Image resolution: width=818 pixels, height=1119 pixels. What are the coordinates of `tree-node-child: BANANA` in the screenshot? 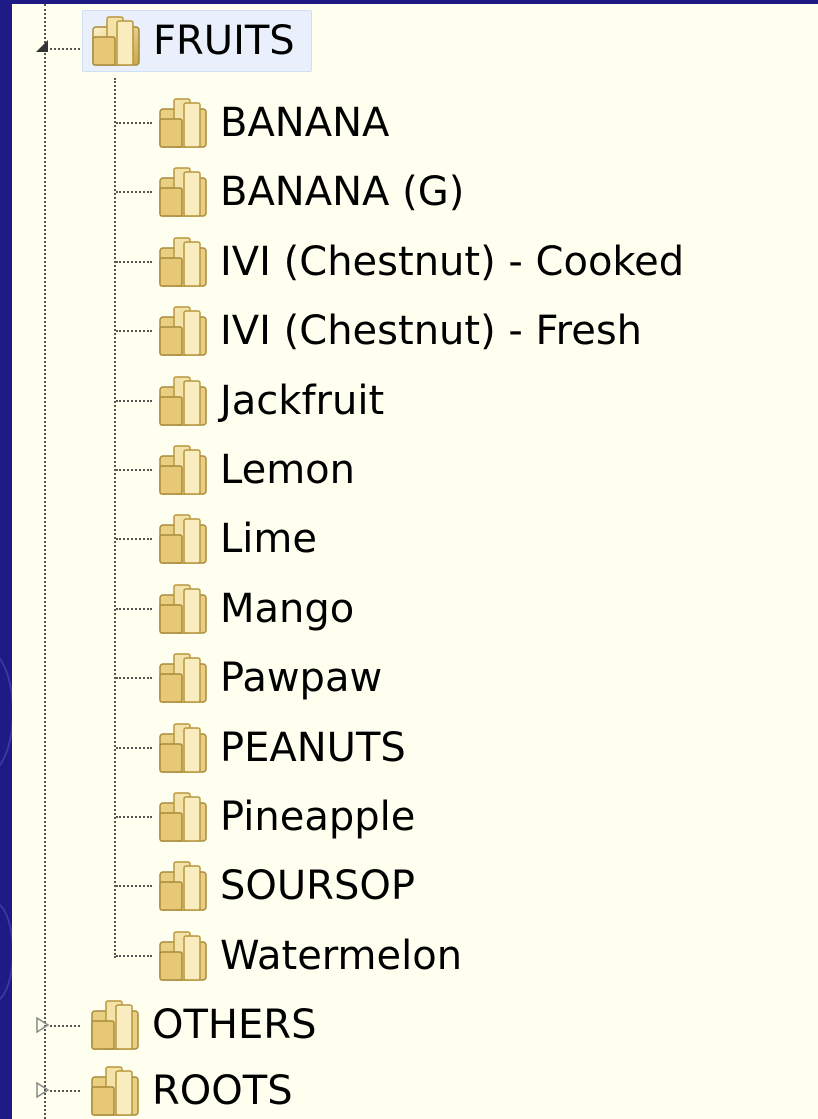 It's located at (275, 123).